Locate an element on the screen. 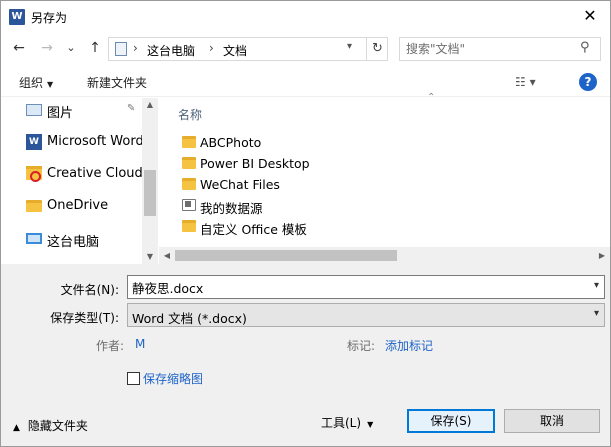 This screenshot has width=611, height=447. filename-label: 文件名(N): is located at coordinates (89, 290).